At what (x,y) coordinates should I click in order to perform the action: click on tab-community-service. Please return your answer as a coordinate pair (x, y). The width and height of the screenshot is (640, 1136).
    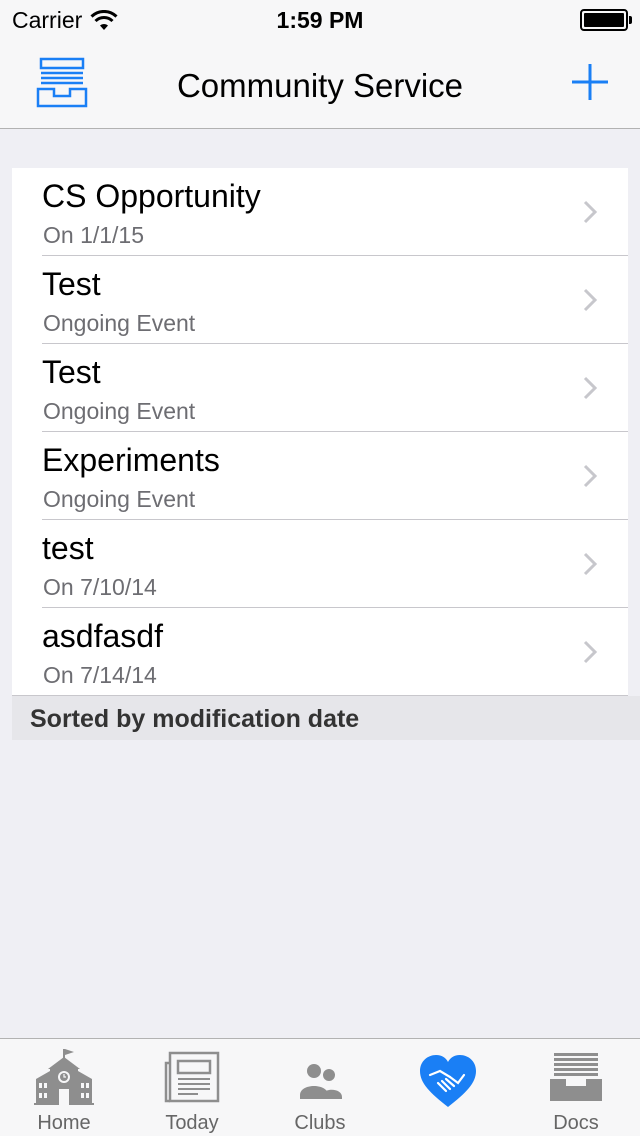
    Looking at the image, I should click on (448, 1087).